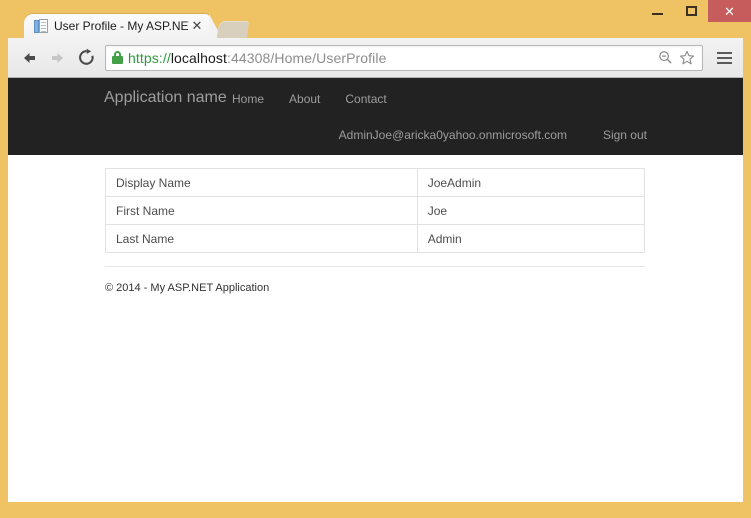 This screenshot has width=751, height=518. I want to click on close-button: ✕, so click(729, 11).